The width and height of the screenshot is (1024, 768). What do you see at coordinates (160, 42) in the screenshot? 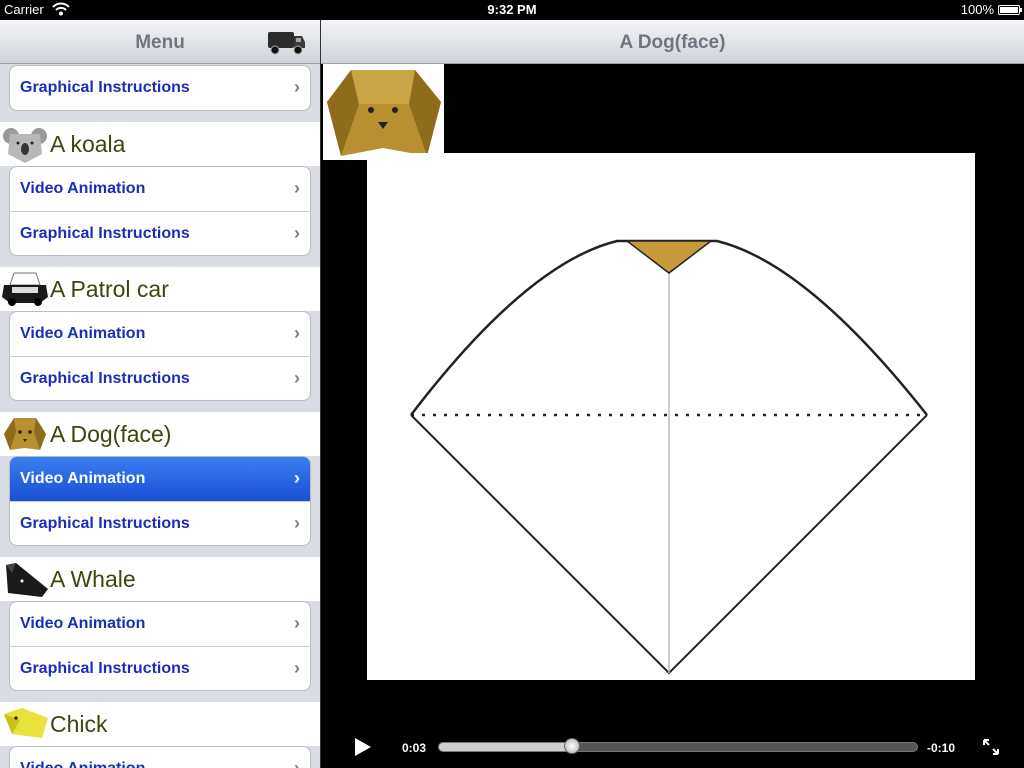
I see `menu-nav-bar: Menu` at bounding box center [160, 42].